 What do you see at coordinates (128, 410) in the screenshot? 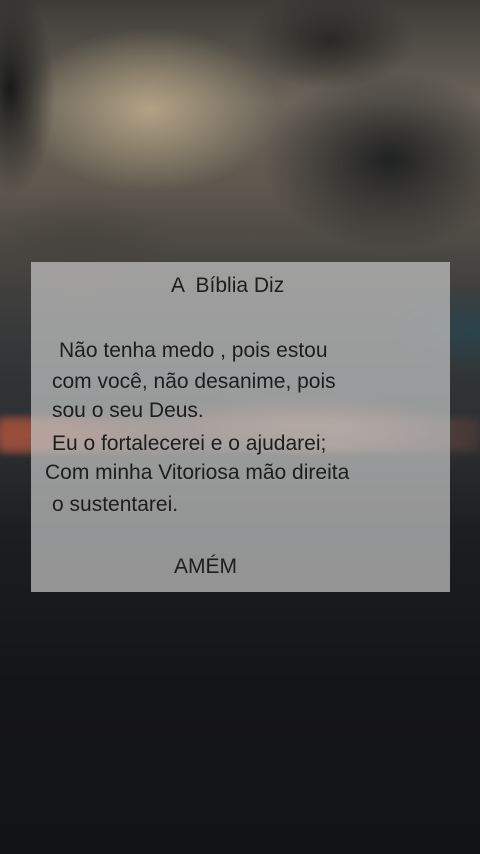
I see `verse-line-3: sou o seu Deus.` at bounding box center [128, 410].